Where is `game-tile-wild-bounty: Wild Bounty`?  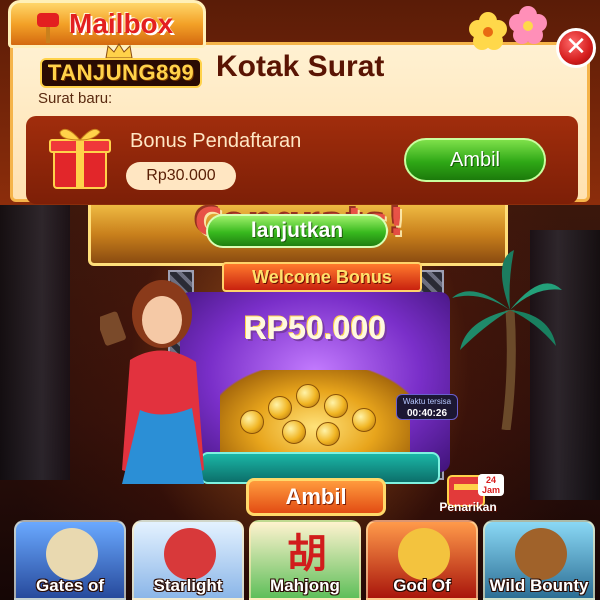 game-tile-wild-bounty: Wild Bounty is located at coordinates (539, 560).